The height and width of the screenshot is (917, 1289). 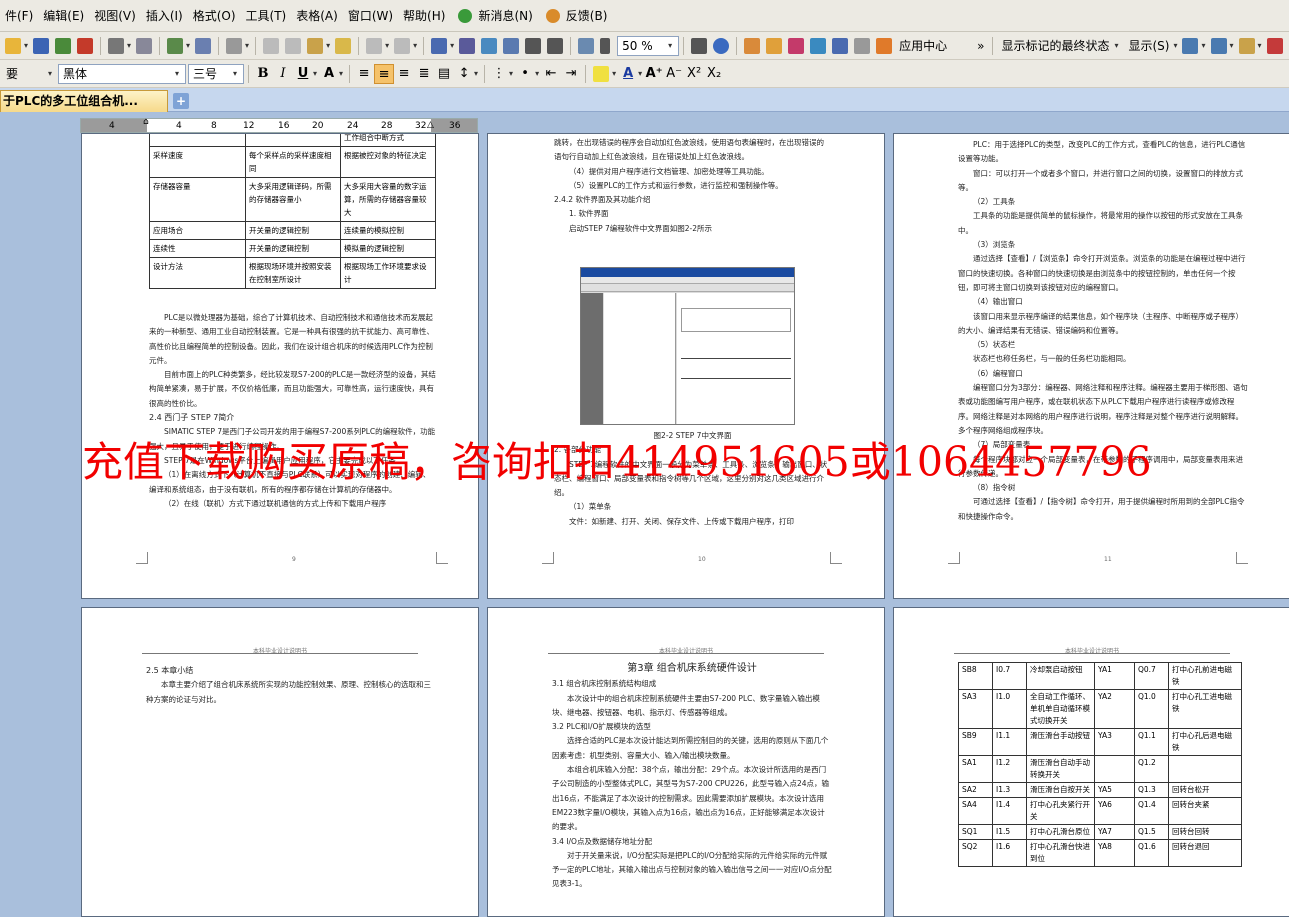 What do you see at coordinates (146, 122) in the screenshot?
I see `indent-marker: ⌂` at bounding box center [146, 122].